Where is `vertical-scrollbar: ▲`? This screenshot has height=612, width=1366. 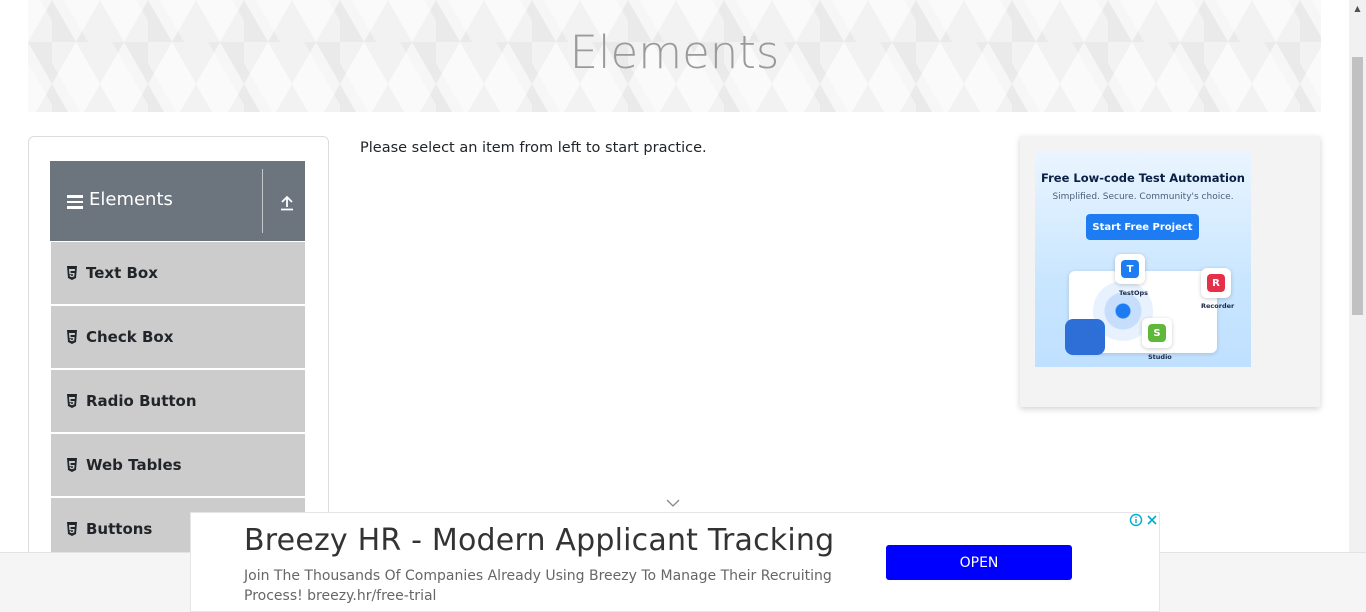 vertical-scrollbar: ▲ is located at coordinates (1357, 276).